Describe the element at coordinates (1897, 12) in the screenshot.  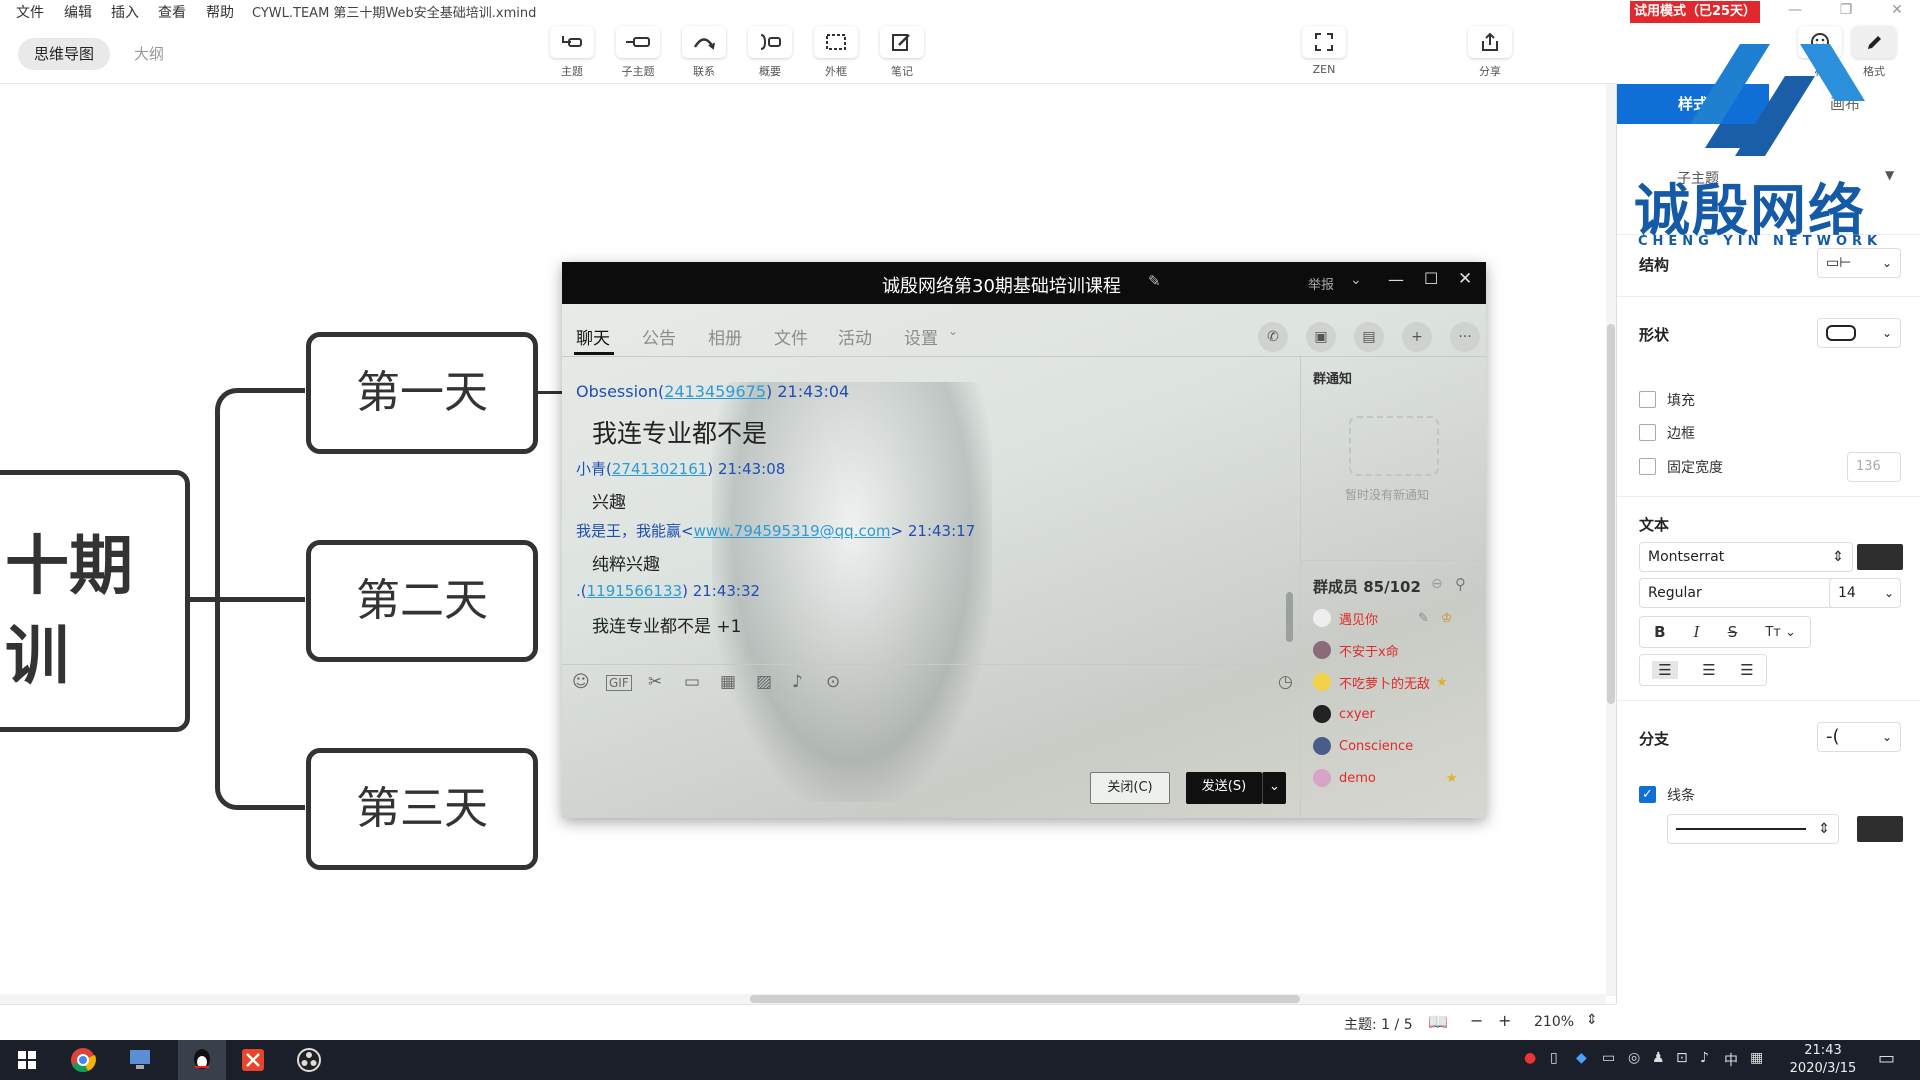
I see `close-icon: ✕` at that location.